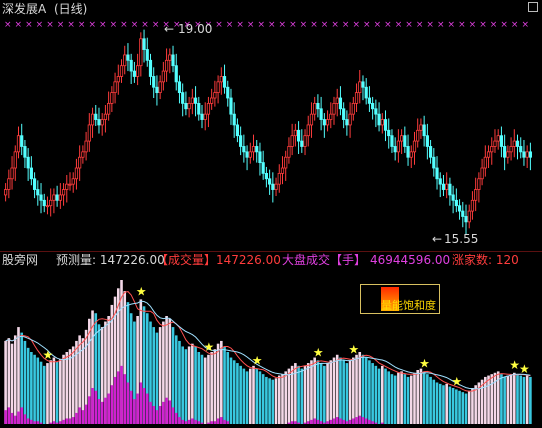  I want to click on advancing-count: 涨家数: 120, so click(485, 260).